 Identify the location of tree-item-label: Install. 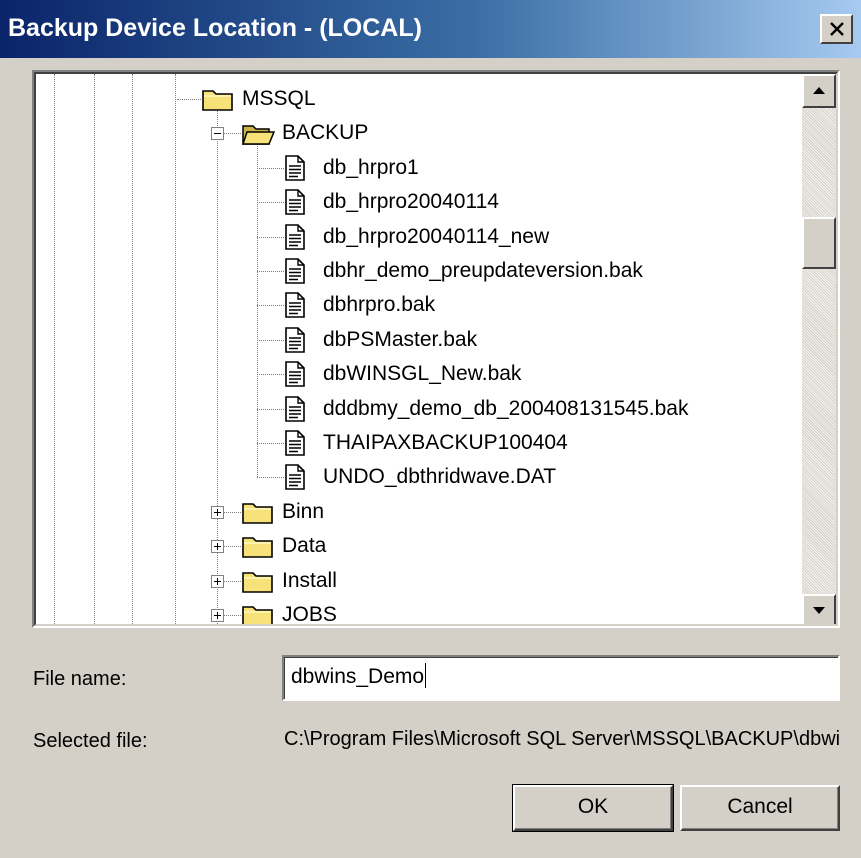
(309, 580).